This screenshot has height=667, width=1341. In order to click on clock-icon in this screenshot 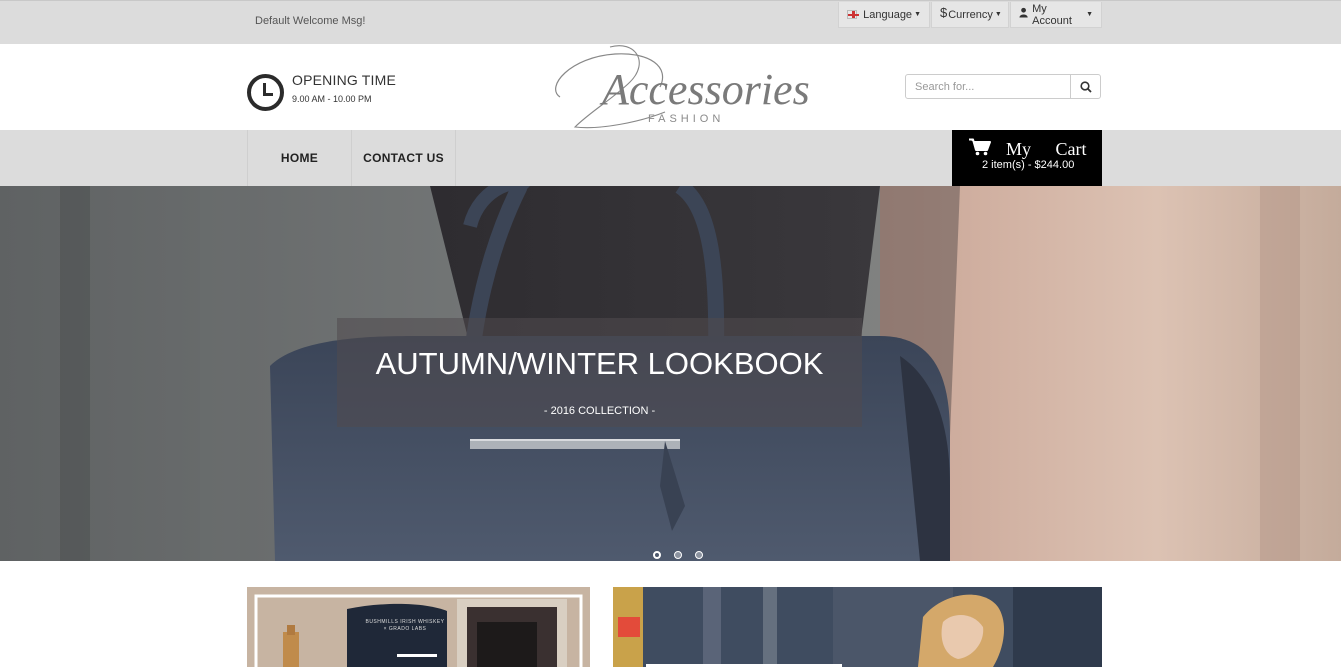, I will do `click(265, 92)`.